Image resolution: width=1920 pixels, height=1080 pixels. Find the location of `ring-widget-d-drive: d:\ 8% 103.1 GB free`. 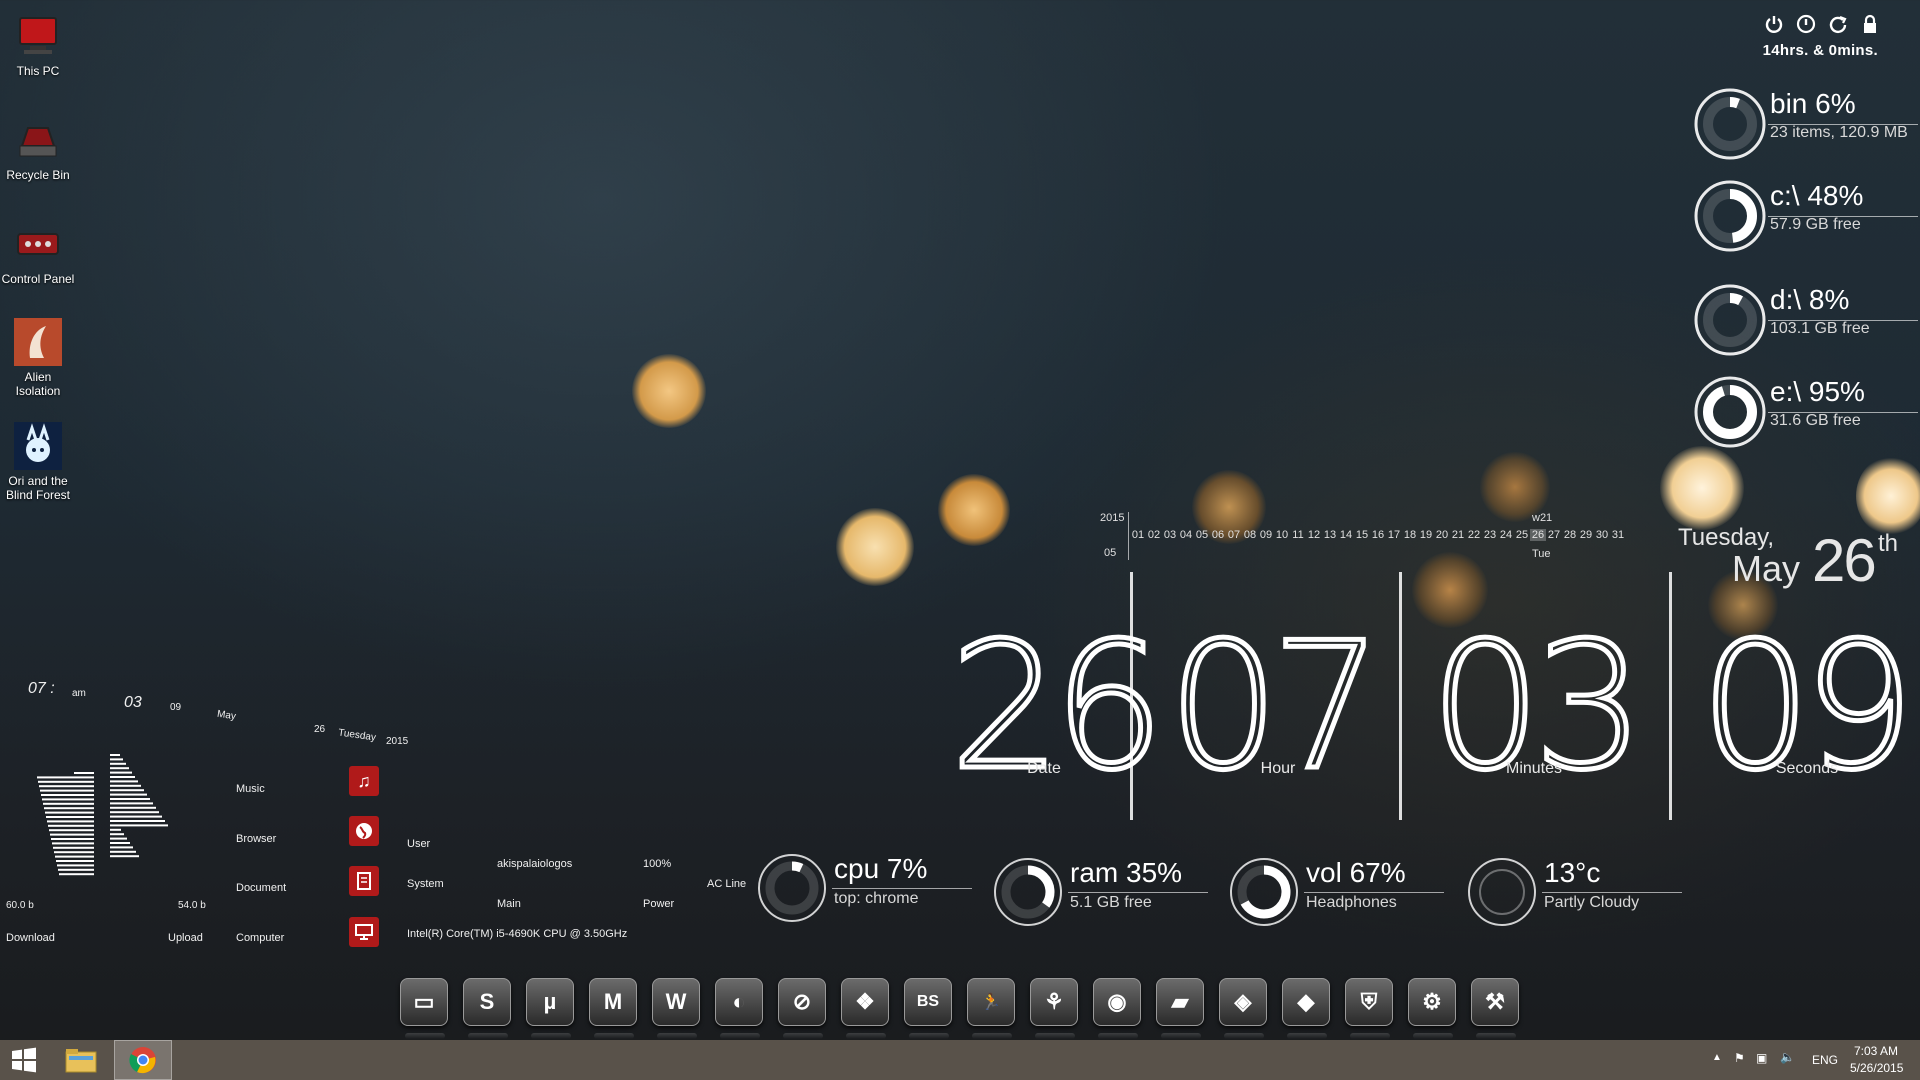

ring-widget-d-drive: d:\ 8% 103.1 GB free is located at coordinates (1806, 320).